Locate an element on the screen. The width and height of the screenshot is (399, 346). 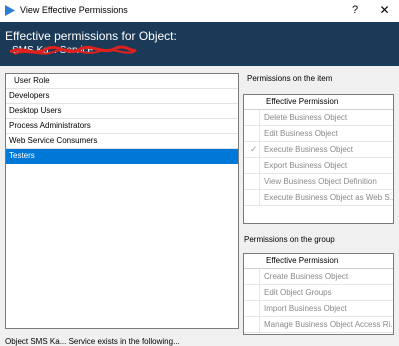
permission-name: View Business Object Definition is located at coordinates (320, 181).